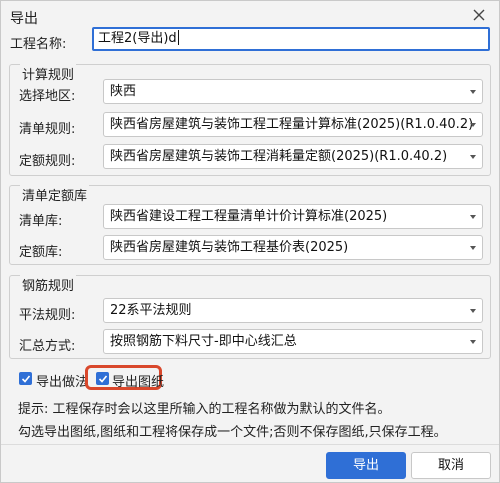  I want to click on cancel-button: 取消, so click(451, 465).